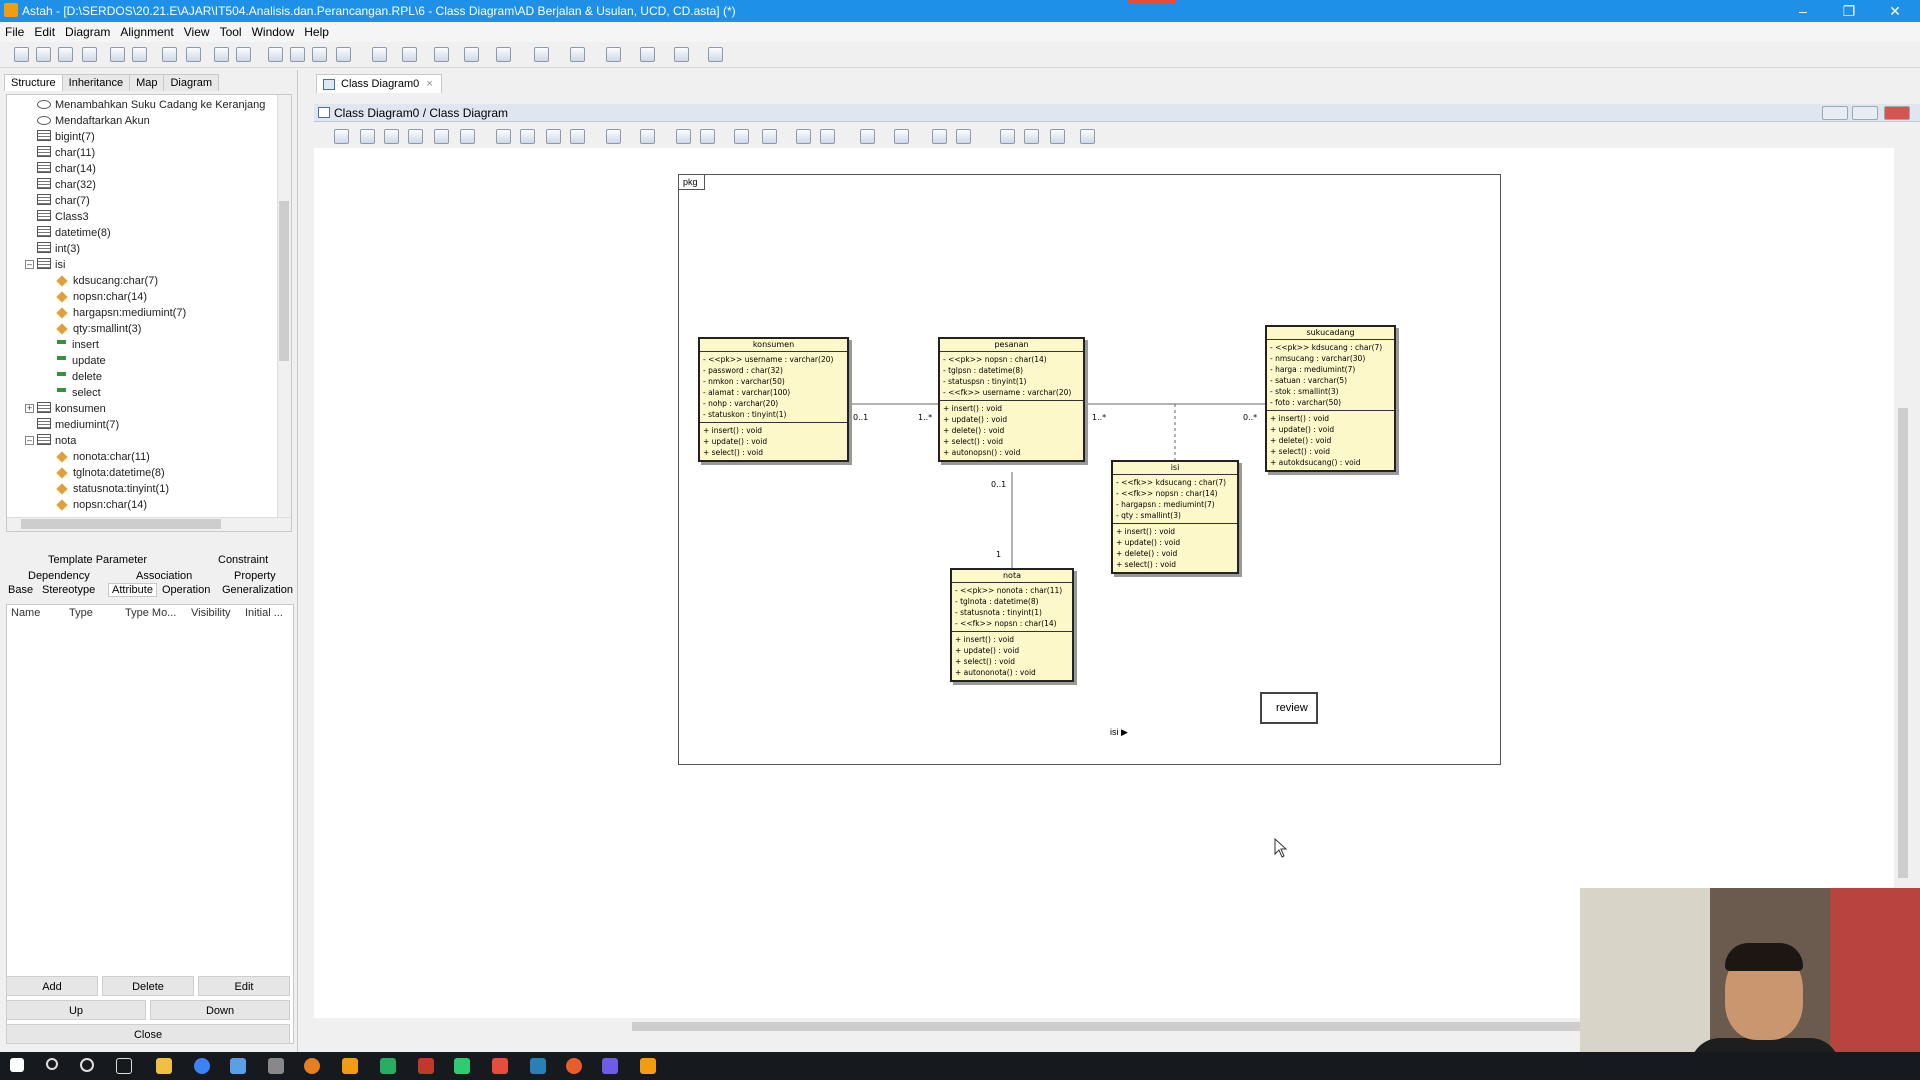 This screenshot has width=1920, height=1080. I want to click on multiplicity-nota: 1, so click(999, 554).